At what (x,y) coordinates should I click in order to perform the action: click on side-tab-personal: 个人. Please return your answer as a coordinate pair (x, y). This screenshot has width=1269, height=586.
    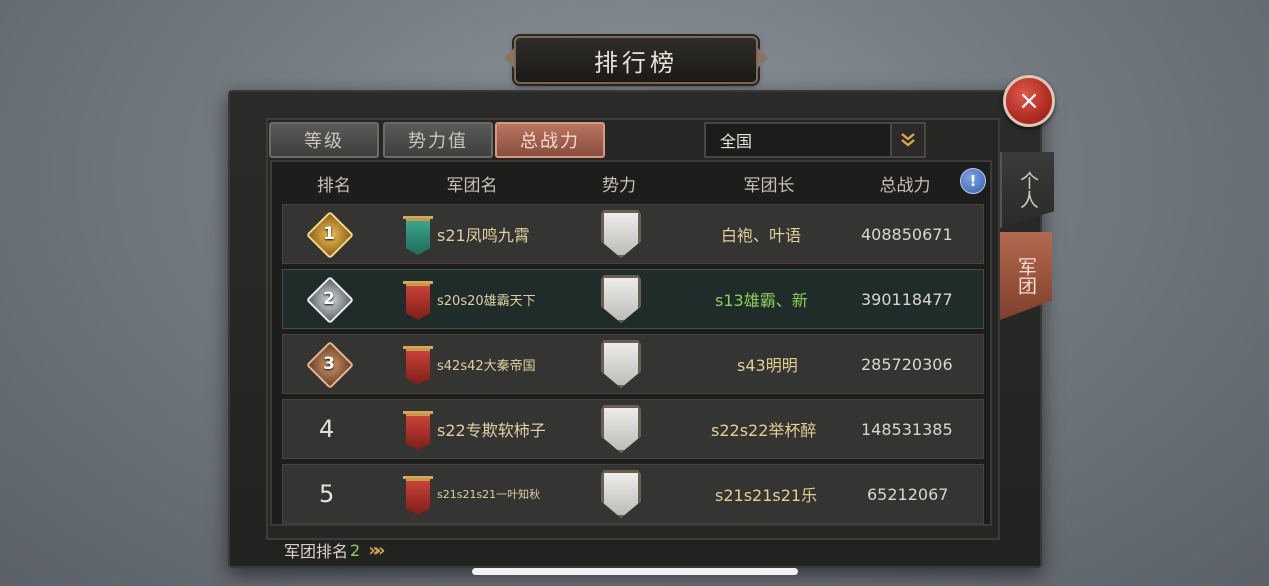
    Looking at the image, I should click on (1027, 190).